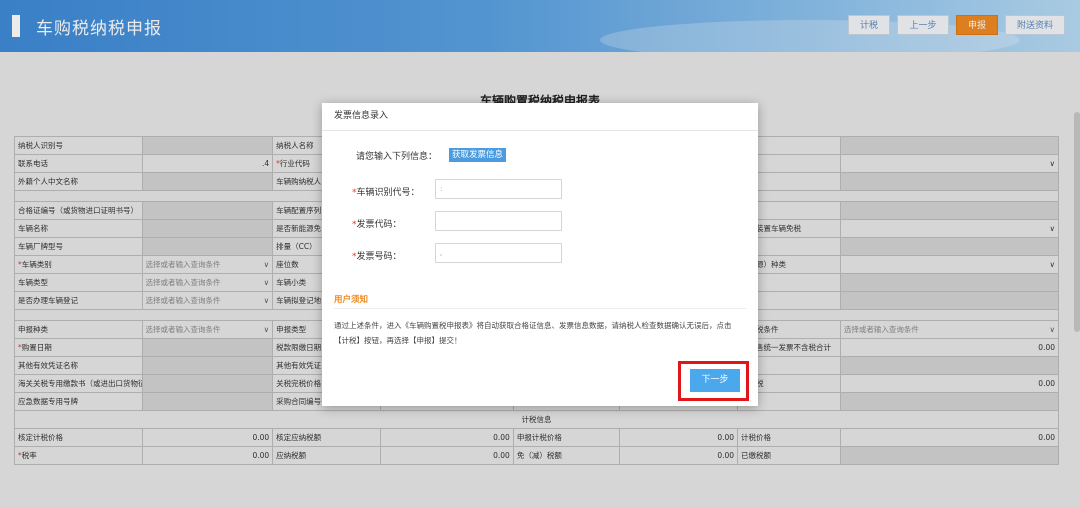 The height and width of the screenshot is (508, 1080). I want to click on dialog-title: 发票信息录入, so click(540, 117).